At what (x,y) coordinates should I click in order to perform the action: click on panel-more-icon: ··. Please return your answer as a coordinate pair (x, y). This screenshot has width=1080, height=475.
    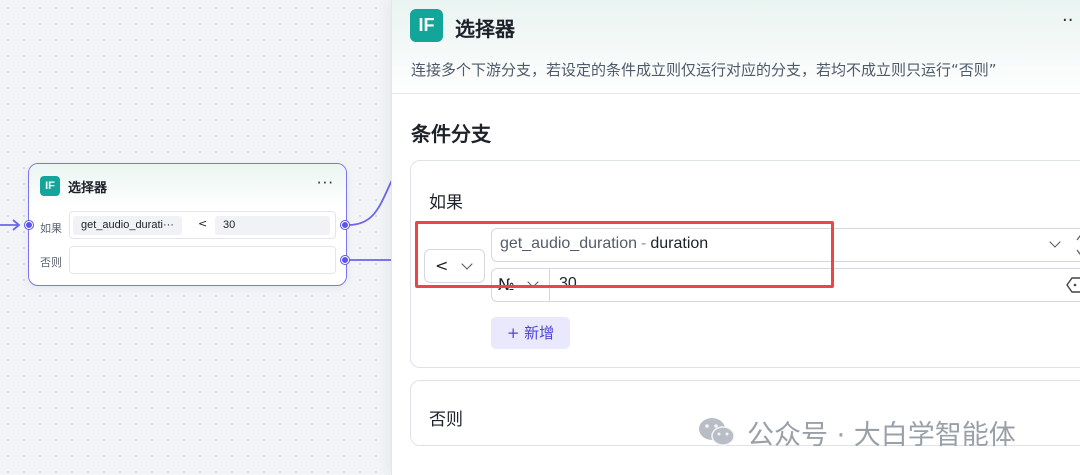
    Looking at the image, I should click on (1067, 20).